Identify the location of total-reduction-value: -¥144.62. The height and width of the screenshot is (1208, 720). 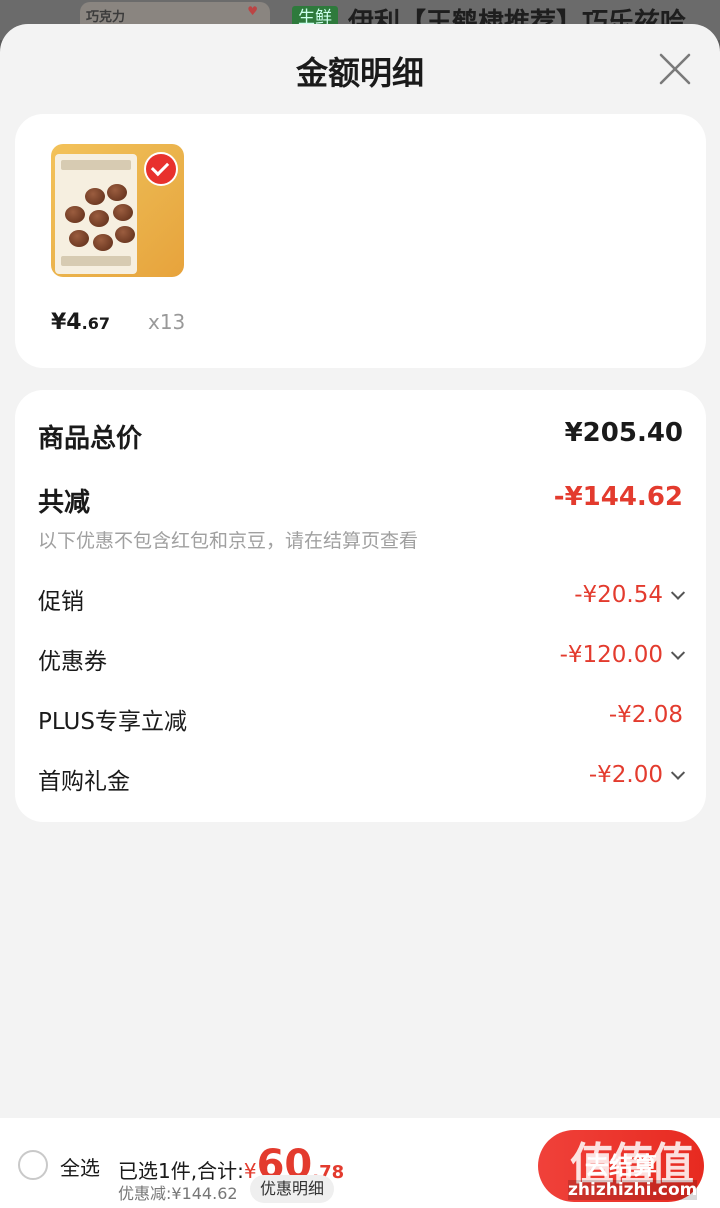
(618, 497).